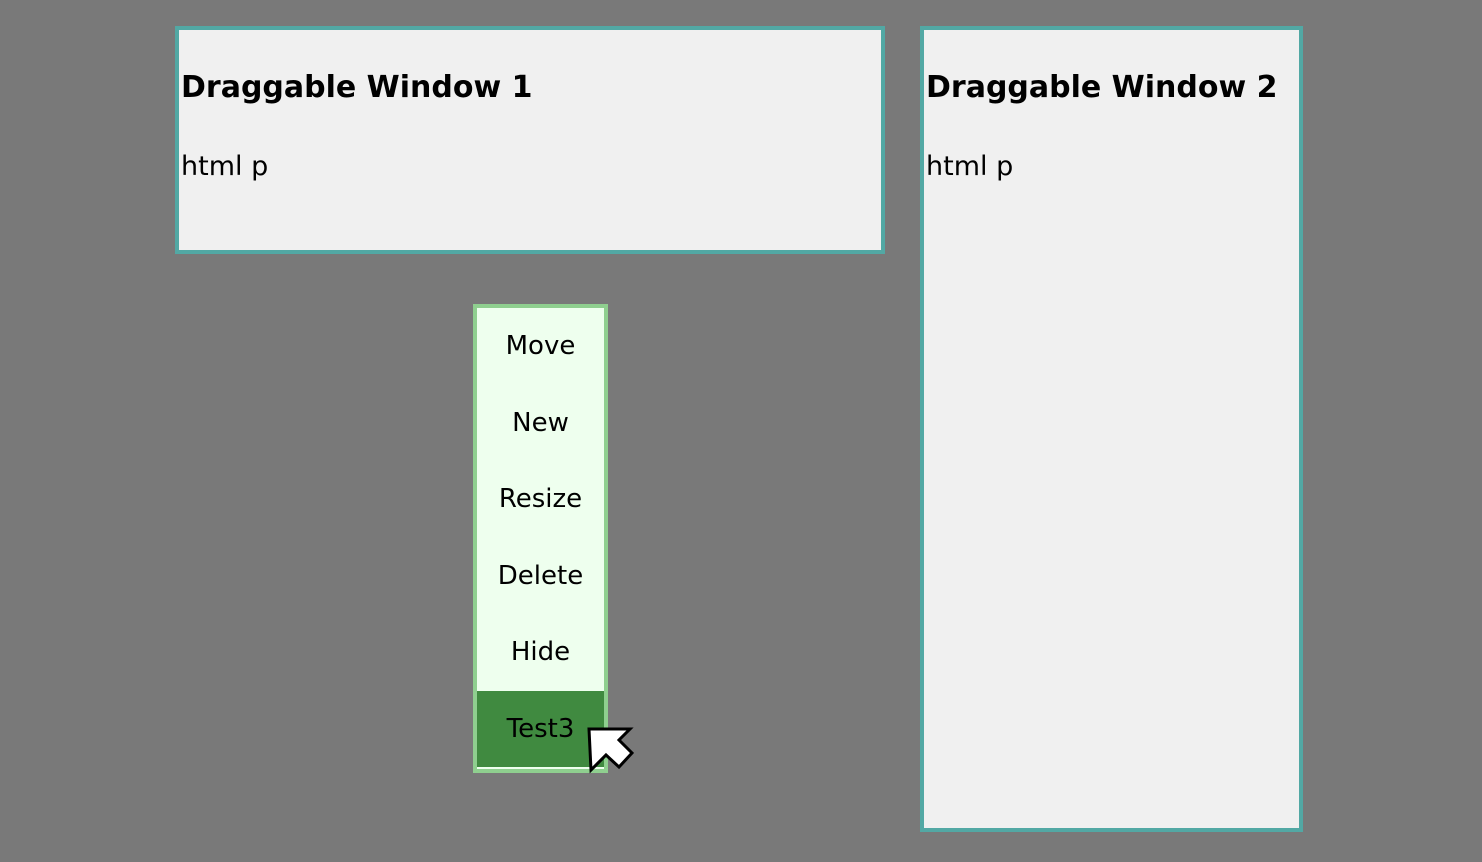 The height and width of the screenshot is (862, 1482). What do you see at coordinates (1102, 87) in the screenshot?
I see `window-title: Draggable Window 2` at bounding box center [1102, 87].